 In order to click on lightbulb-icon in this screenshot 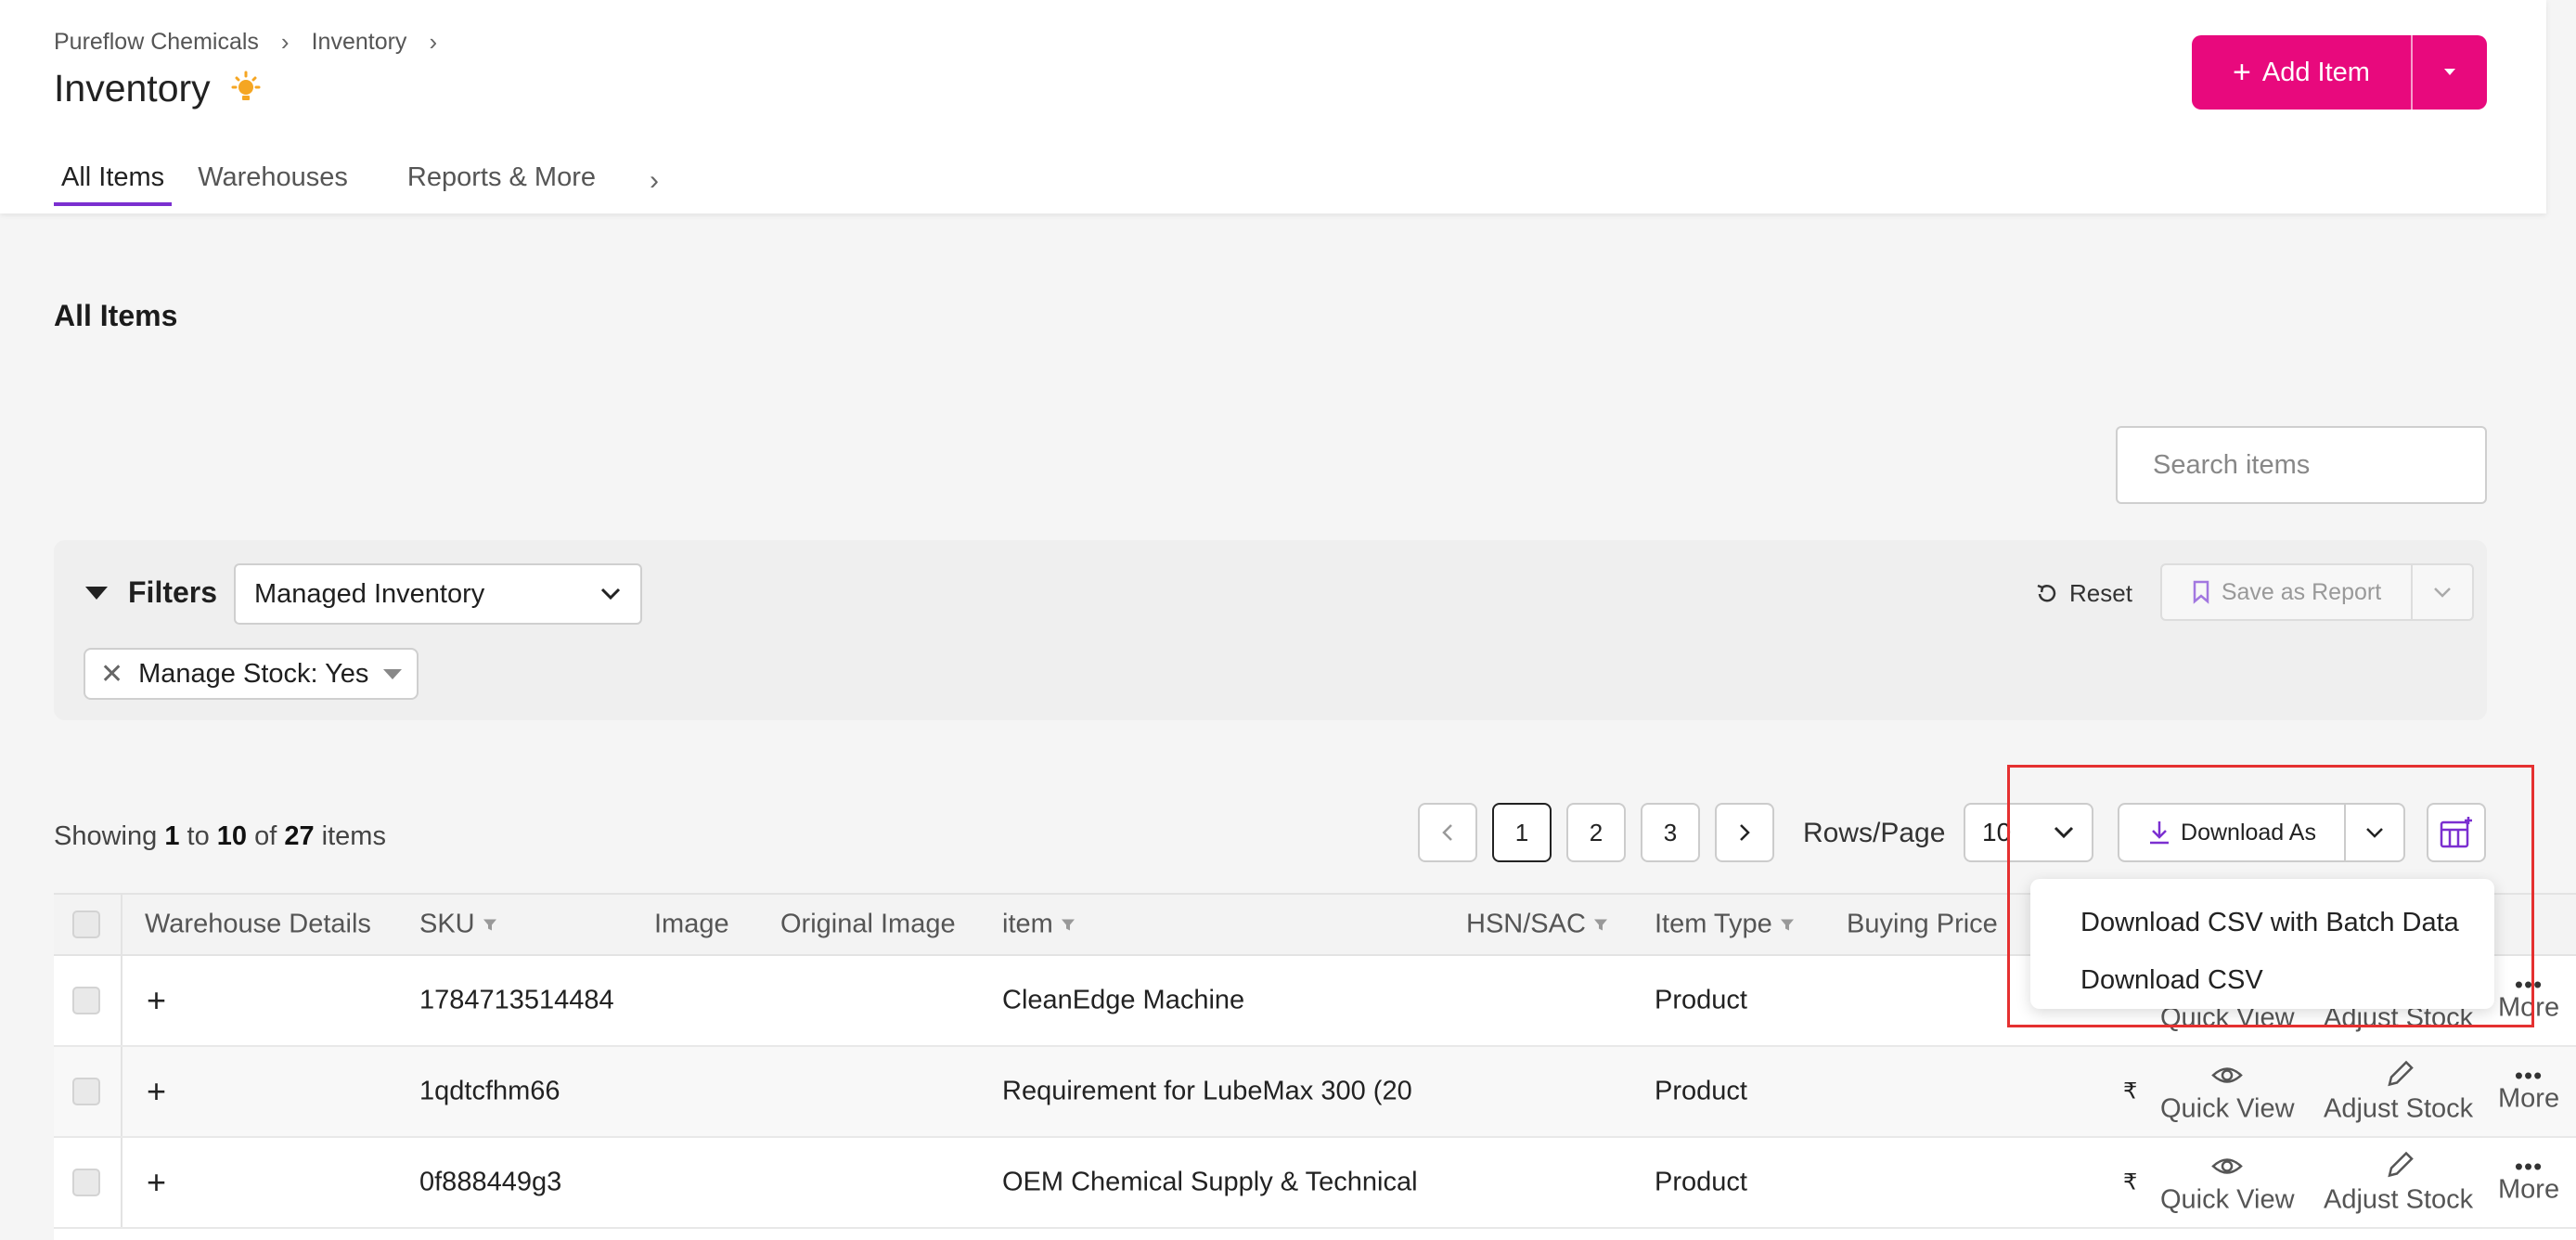, I will do `click(246, 85)`.